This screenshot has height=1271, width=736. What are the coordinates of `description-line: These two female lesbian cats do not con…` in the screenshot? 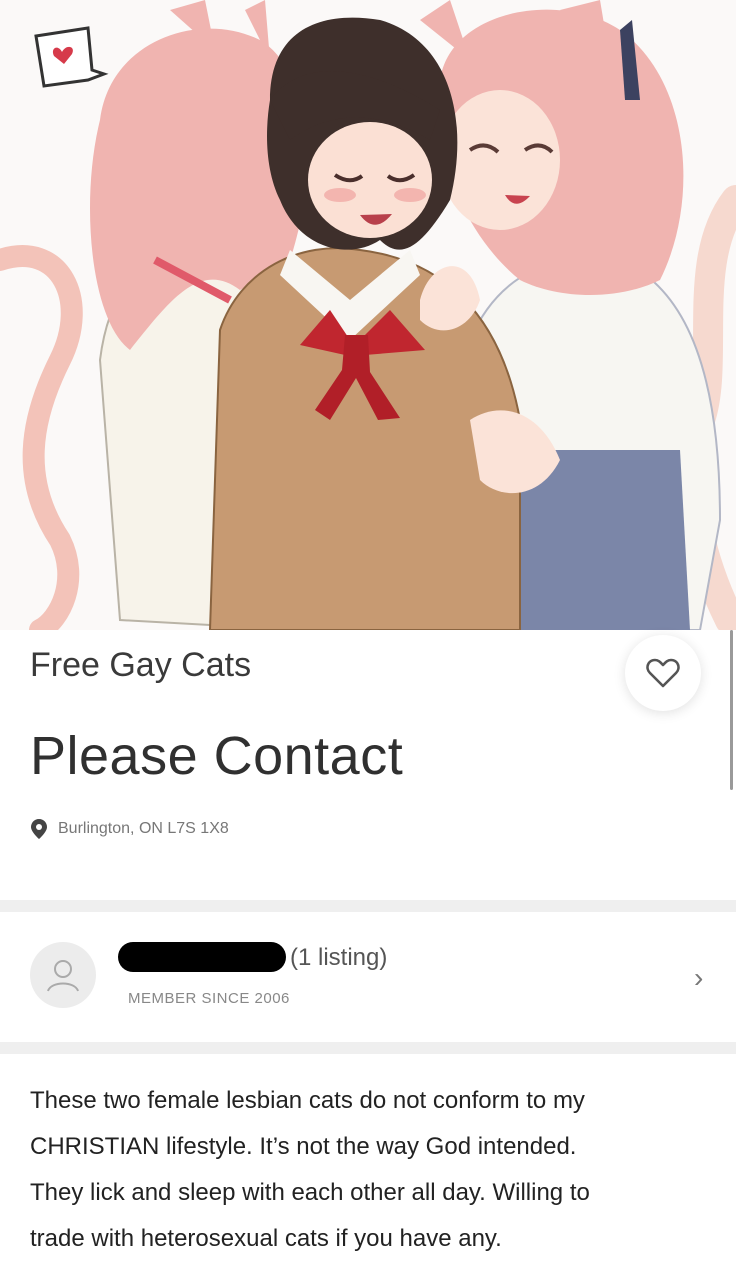 It's located at (307, 1100).